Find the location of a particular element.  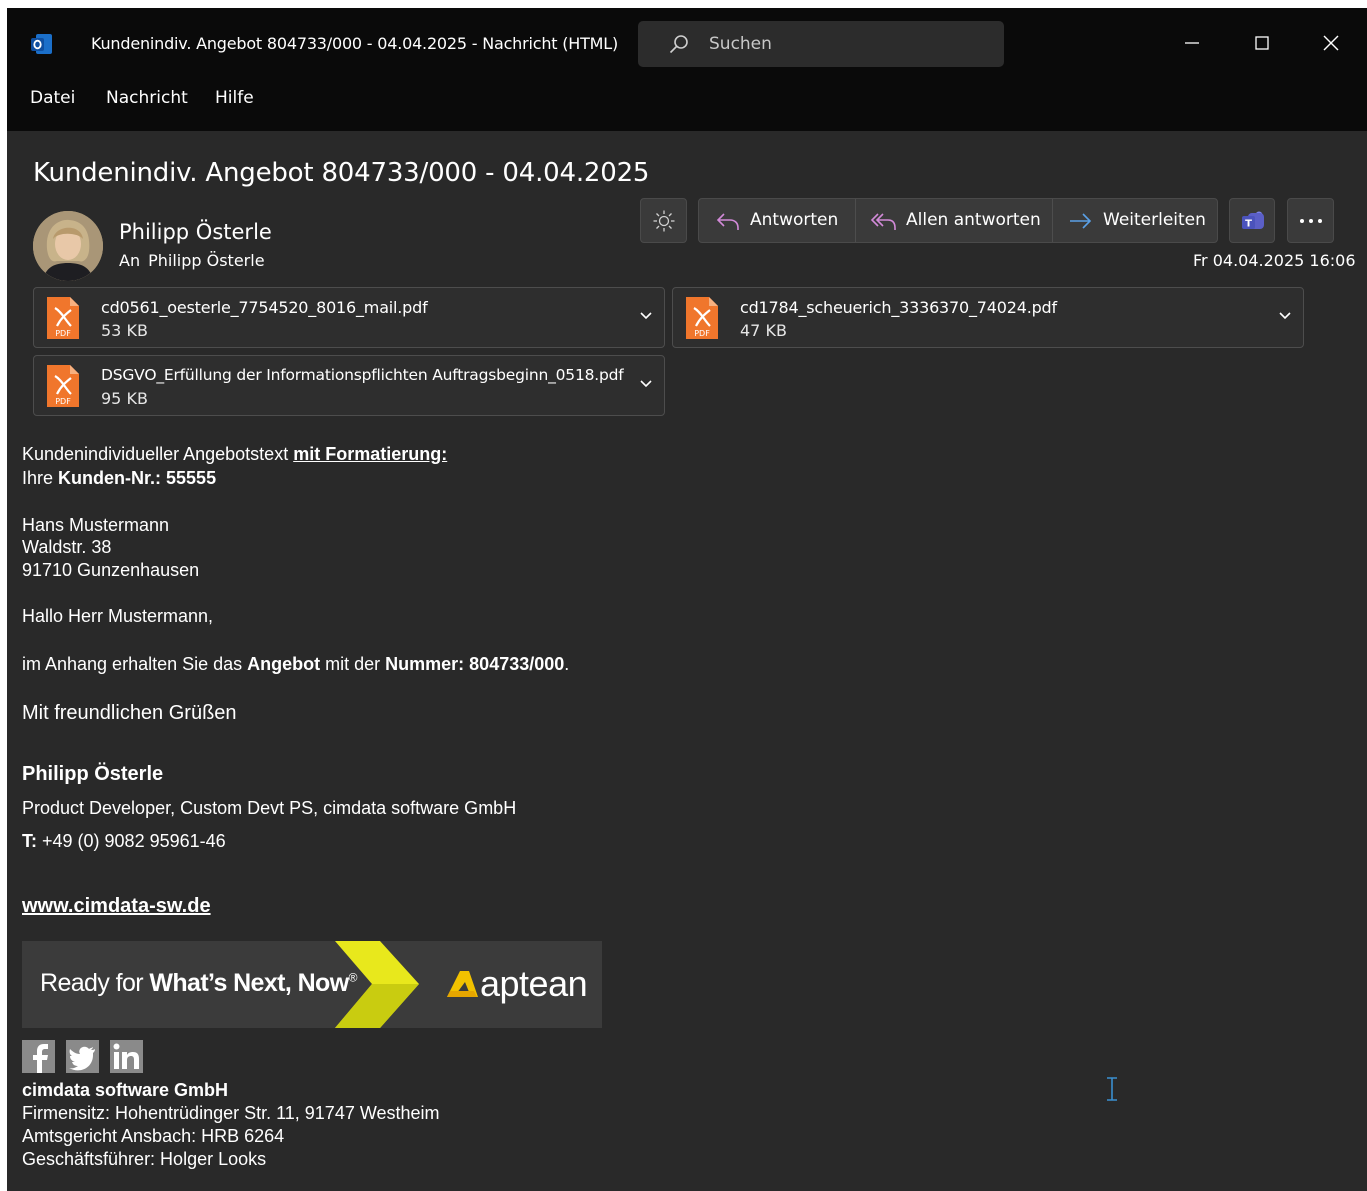

customer-number-line: Ihre Kunden-Nr.: 55555 is located at coordinates (119, 478).